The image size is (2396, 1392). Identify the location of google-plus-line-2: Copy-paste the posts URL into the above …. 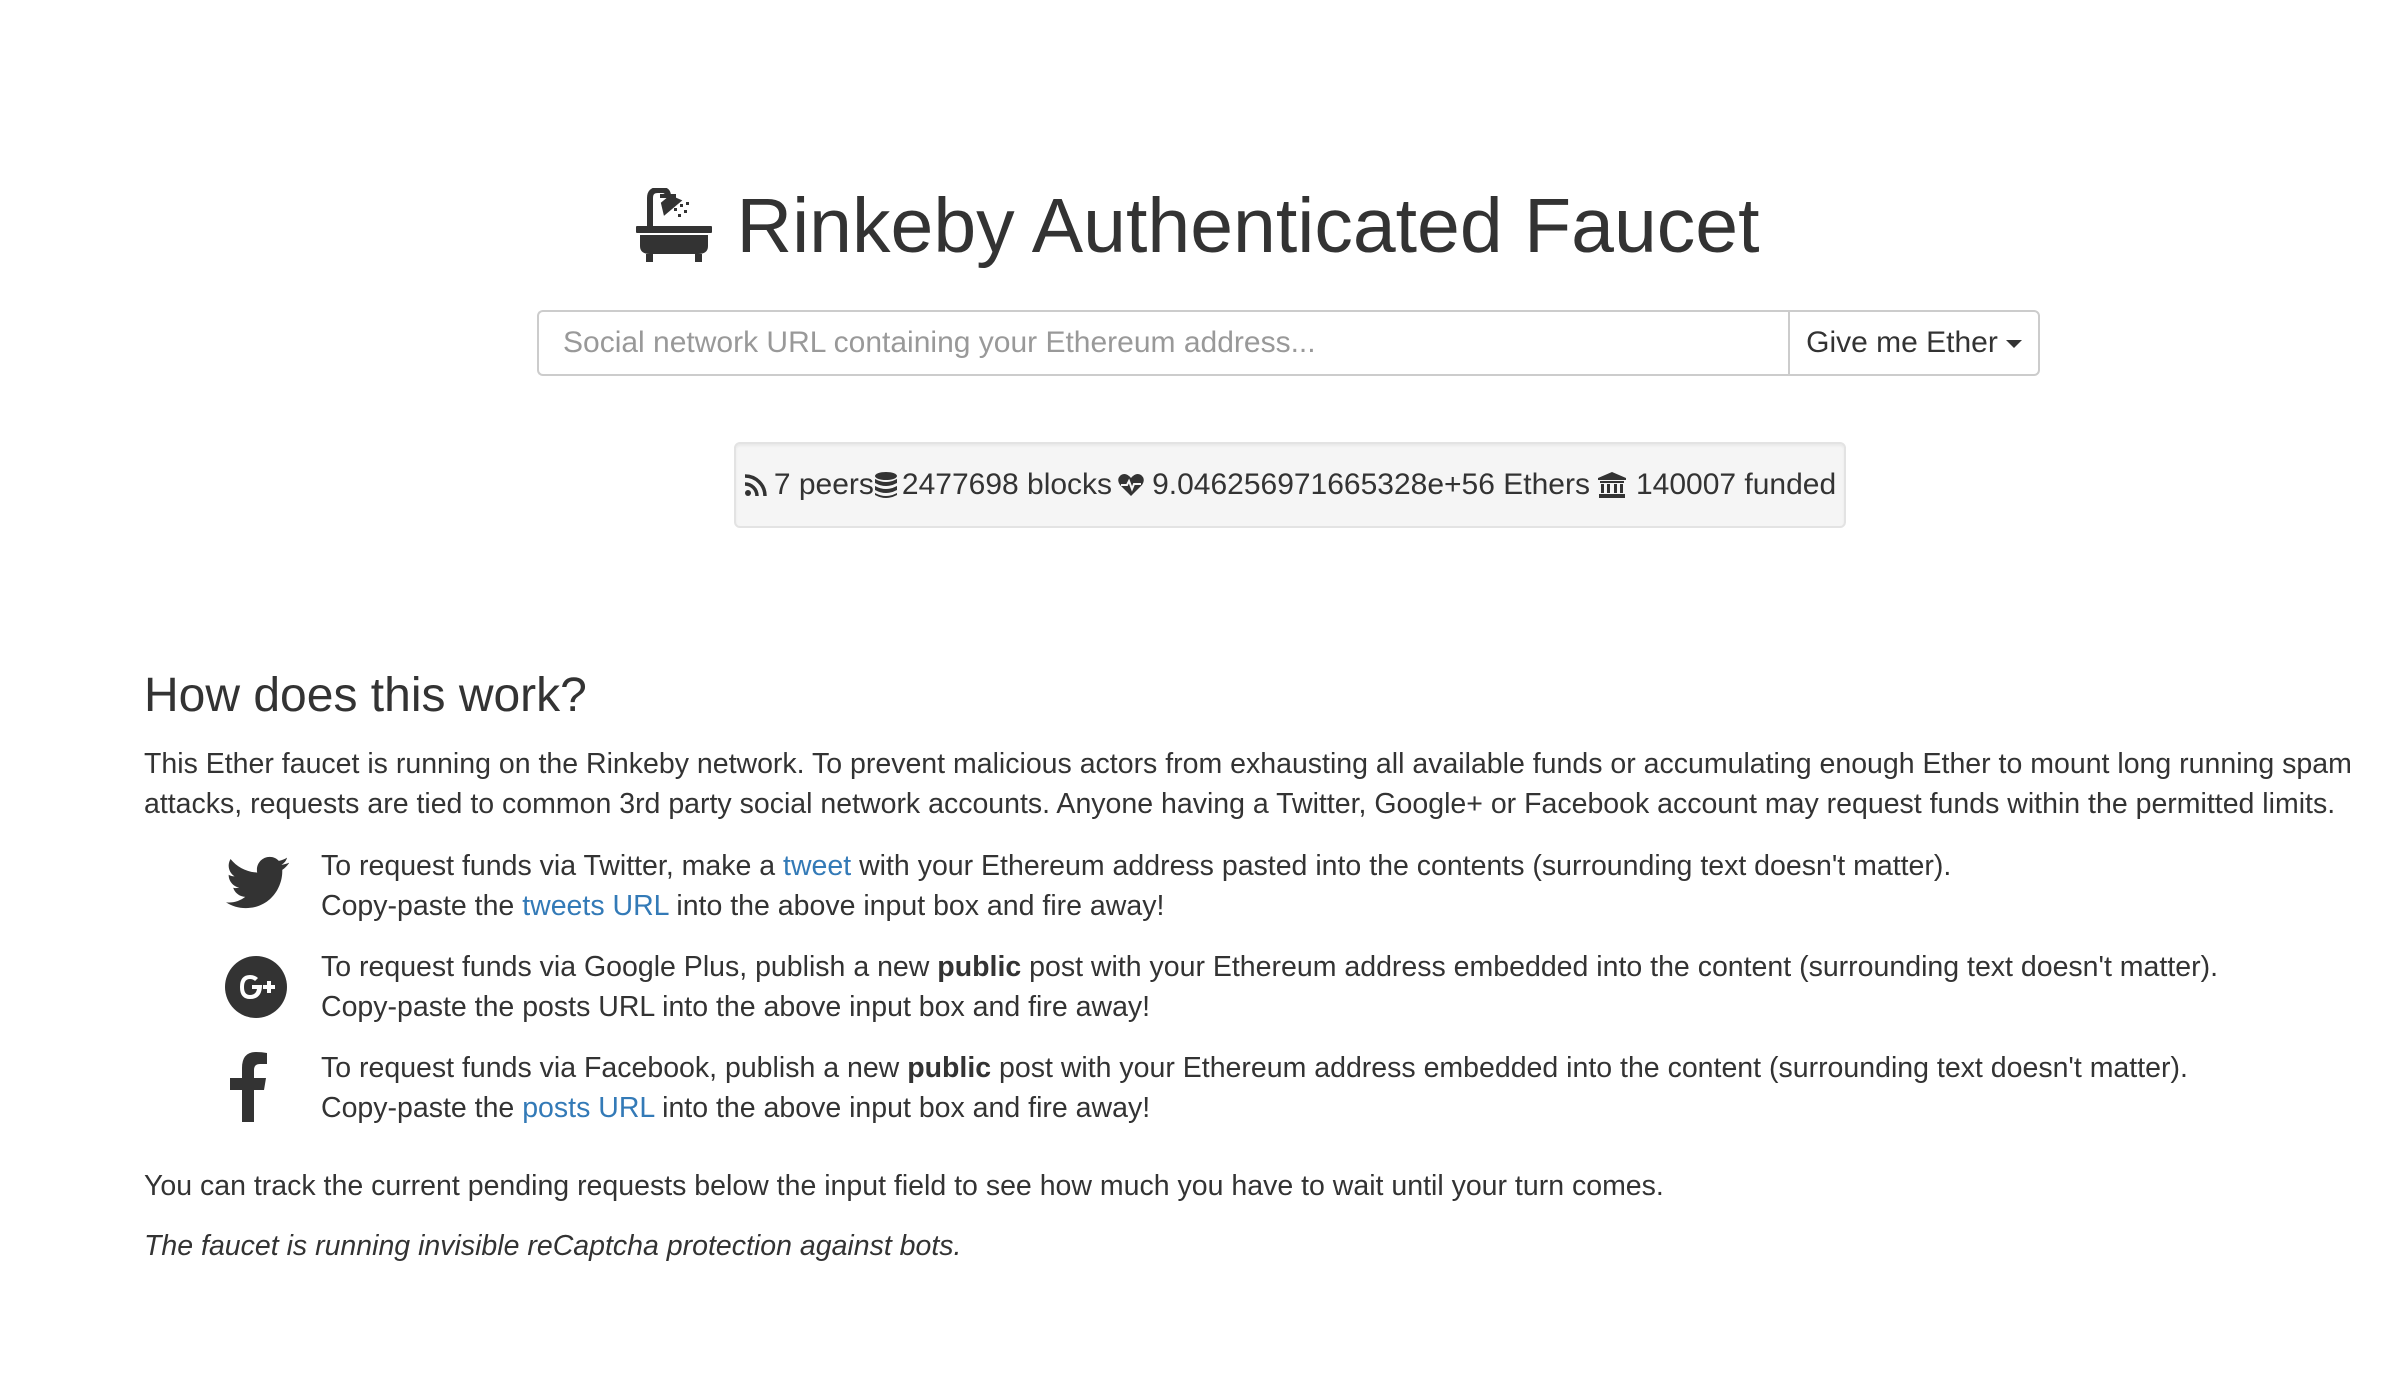
(736, 1007).